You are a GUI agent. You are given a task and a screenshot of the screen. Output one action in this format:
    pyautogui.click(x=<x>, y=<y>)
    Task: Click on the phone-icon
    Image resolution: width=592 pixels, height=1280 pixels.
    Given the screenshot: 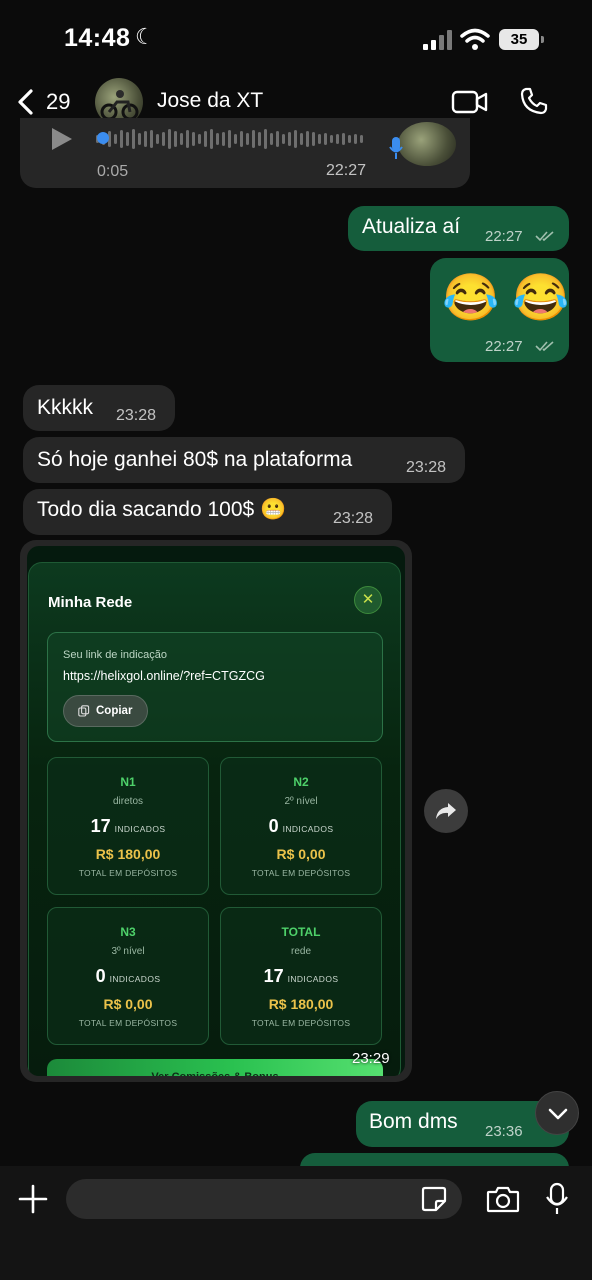 What is the action you would take?
    pyautogui.click(x=534, y=101)
    